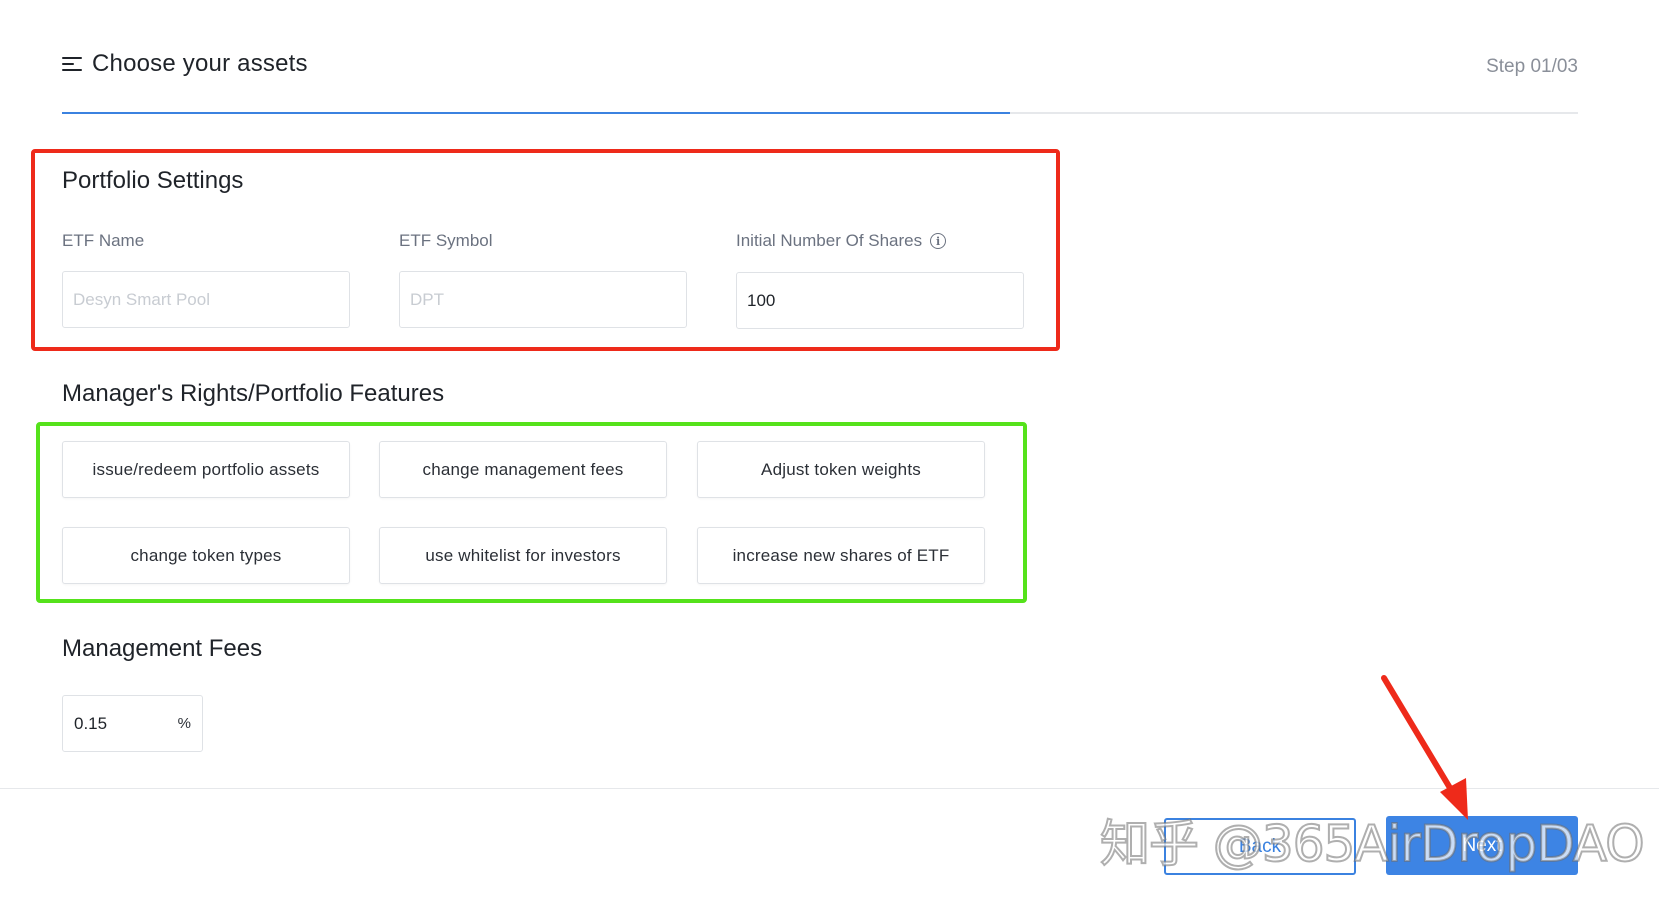 Image resolution: width=1659 pixels, height=907 pixels. What do you see at coordinates (132, 723) in the screenshot?
I see `management-fee-input: 0.15 %` at bounding box center [132, 723].